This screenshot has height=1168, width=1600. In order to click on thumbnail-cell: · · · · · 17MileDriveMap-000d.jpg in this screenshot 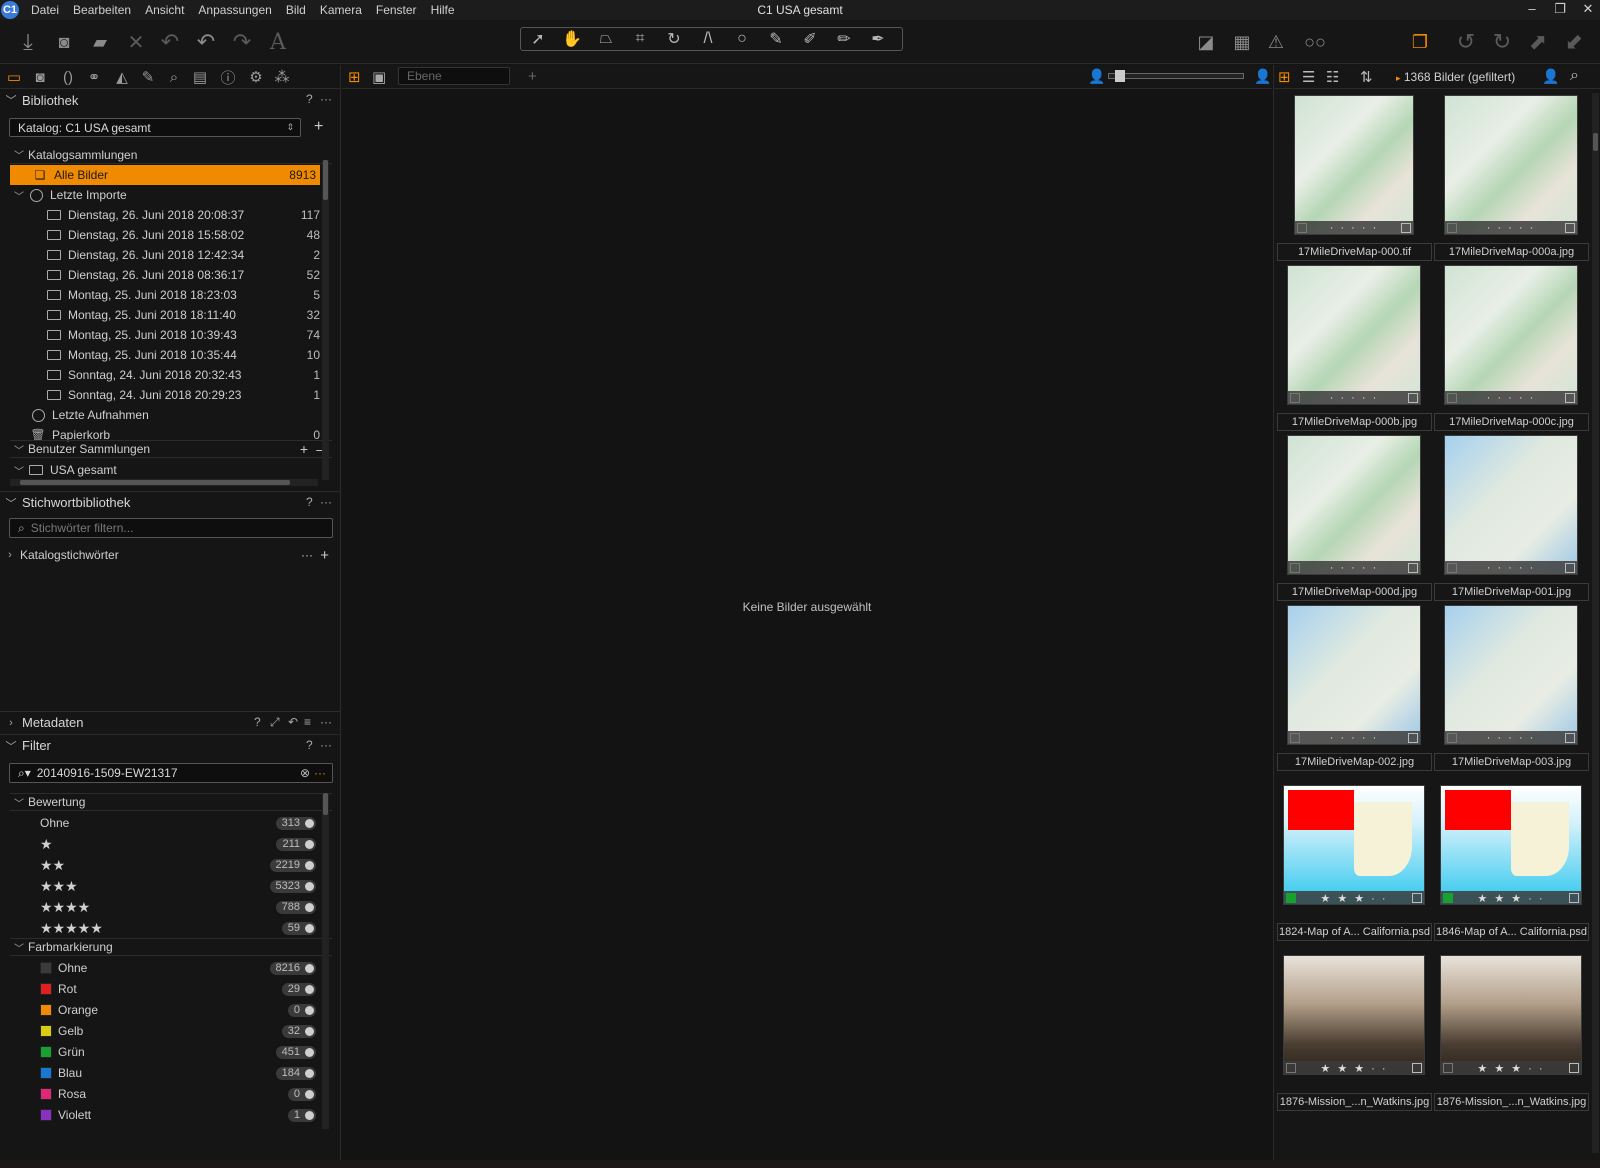, I will do `click(1354, 517)`.